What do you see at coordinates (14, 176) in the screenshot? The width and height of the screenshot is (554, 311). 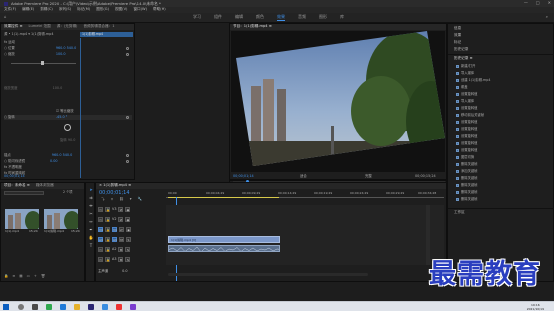 I see `effect-controls-timecode: 00;00;01;14` at bounding box center [14, 176].